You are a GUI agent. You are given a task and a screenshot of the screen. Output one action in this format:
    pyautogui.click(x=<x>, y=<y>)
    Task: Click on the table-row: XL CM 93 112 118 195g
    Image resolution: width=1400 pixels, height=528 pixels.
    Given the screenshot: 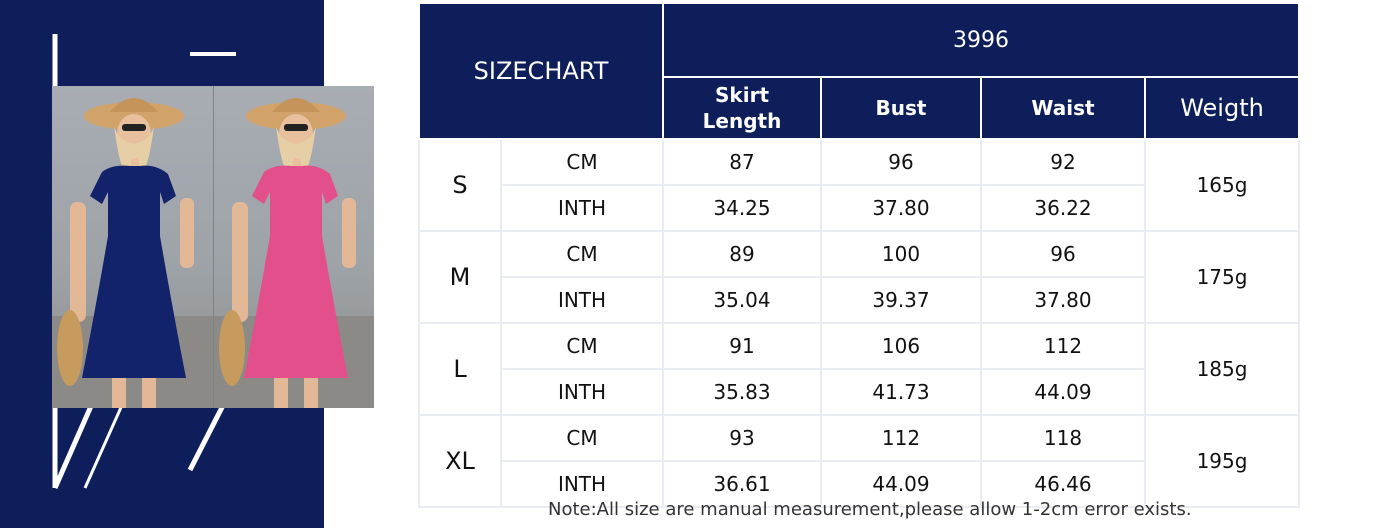 What is the action you would take?
    pyautogui.click(x=859, y=461)
    